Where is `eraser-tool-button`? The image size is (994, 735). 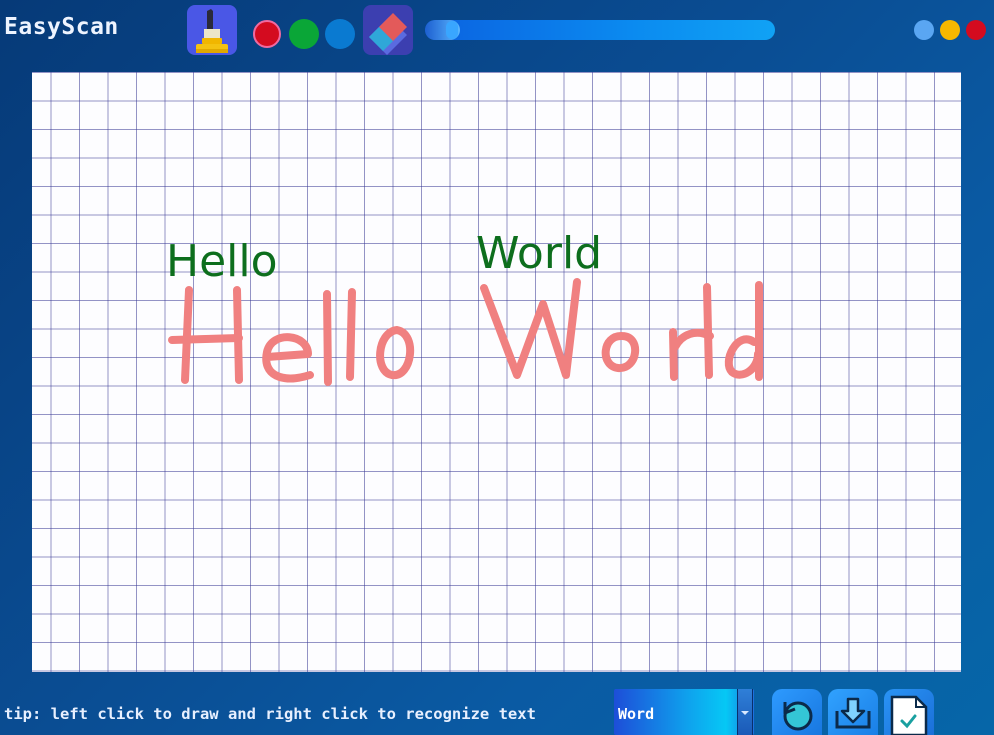
eraser-tool-button is located at coordinates (388, 30).